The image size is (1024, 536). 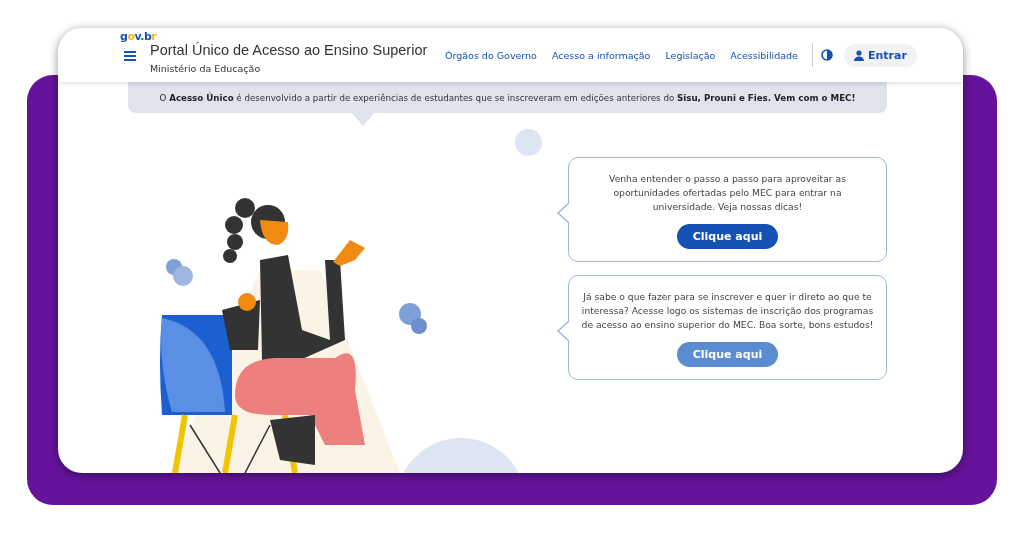 What do you see at coordinates (138, 36) in the screenshot?
I see `govbr-logo: gov.br` at bounding box center [138, 36].